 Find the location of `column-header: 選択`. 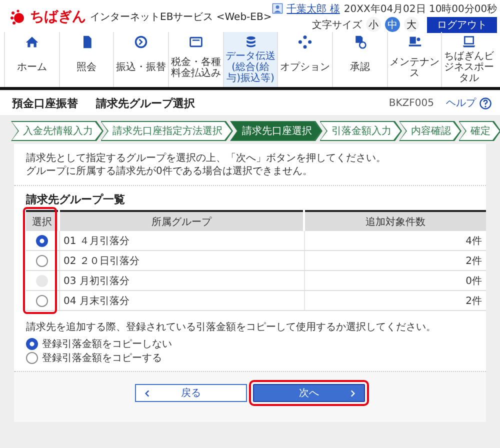

column-header: 選択 is located at coordinates (42, 221).